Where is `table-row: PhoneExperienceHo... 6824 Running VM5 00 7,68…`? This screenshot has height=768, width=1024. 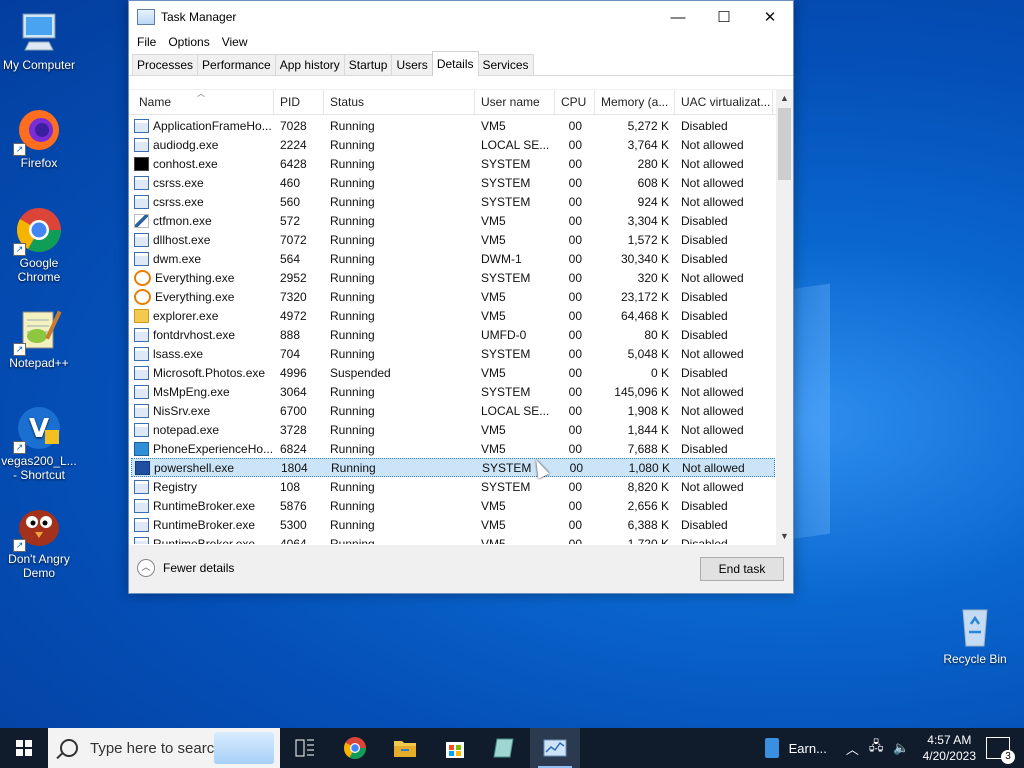 table-row: PhoneExperienceHo... 6824 Running VM5 00 7,68… is located at coordinates (453, 448).